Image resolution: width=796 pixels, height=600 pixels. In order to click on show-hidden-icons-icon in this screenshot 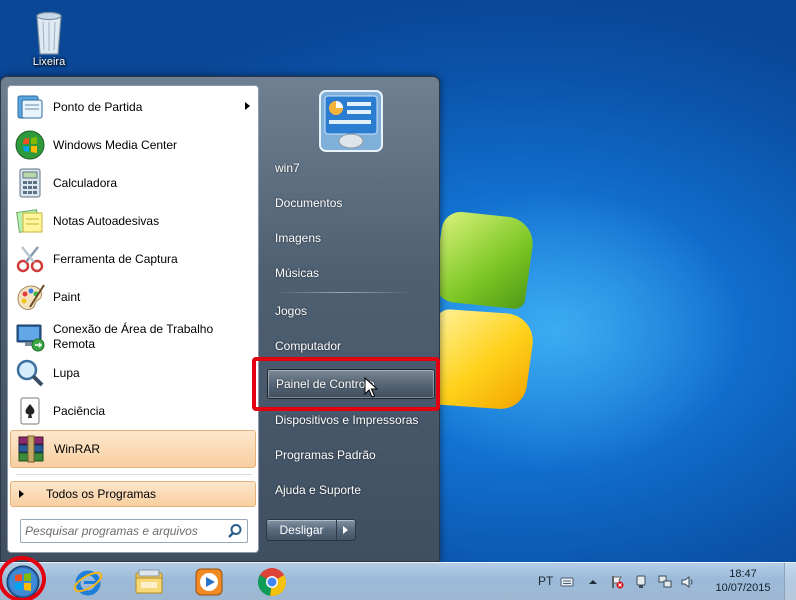, I will do `click(593, 582)`.